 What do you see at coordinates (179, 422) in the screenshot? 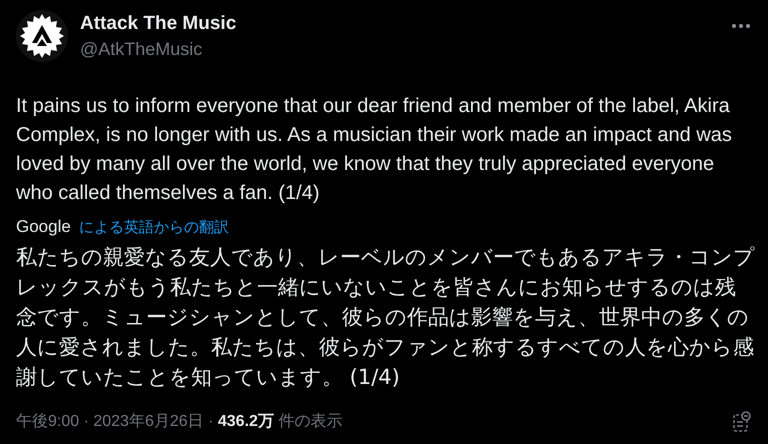
I see `post-meta: 午後9:00 · 2023年6月26日 · 436.2万 件の表示` at bounding box center [179, 422].